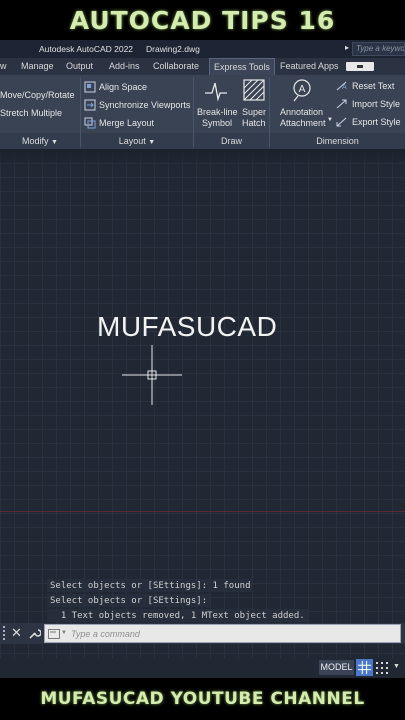 This screenshot has width=405, height=720. I want to click on ribbon-minimize-toggle, so click(360, 66).